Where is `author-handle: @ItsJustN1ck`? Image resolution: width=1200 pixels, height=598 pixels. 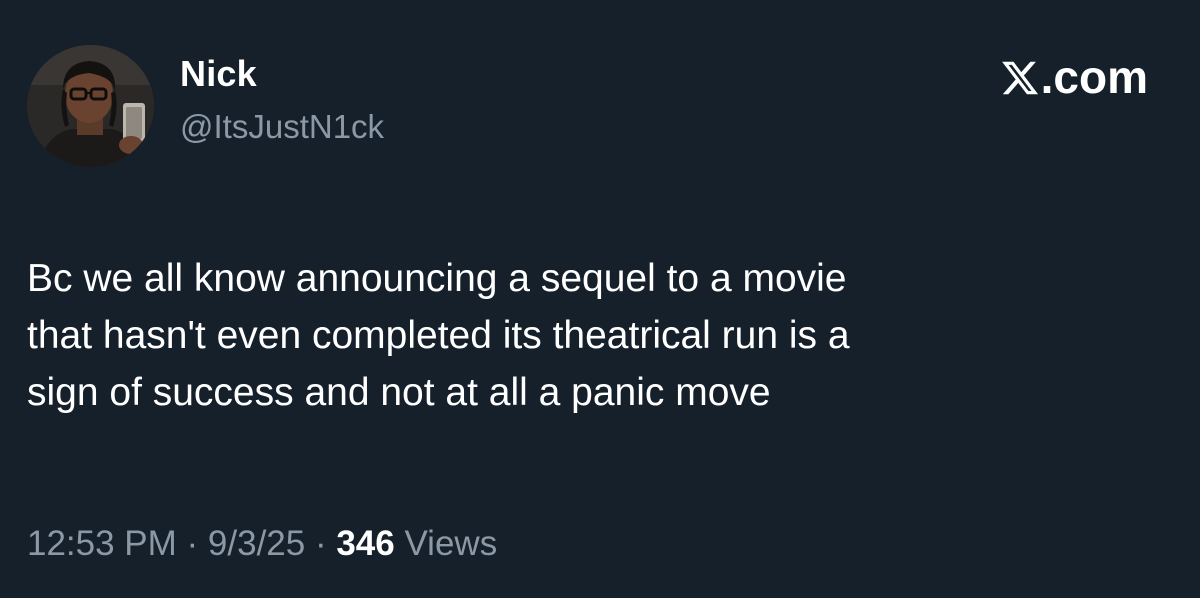 author-handle: @ItsJustN1ck is located at coordinates (282, 127).